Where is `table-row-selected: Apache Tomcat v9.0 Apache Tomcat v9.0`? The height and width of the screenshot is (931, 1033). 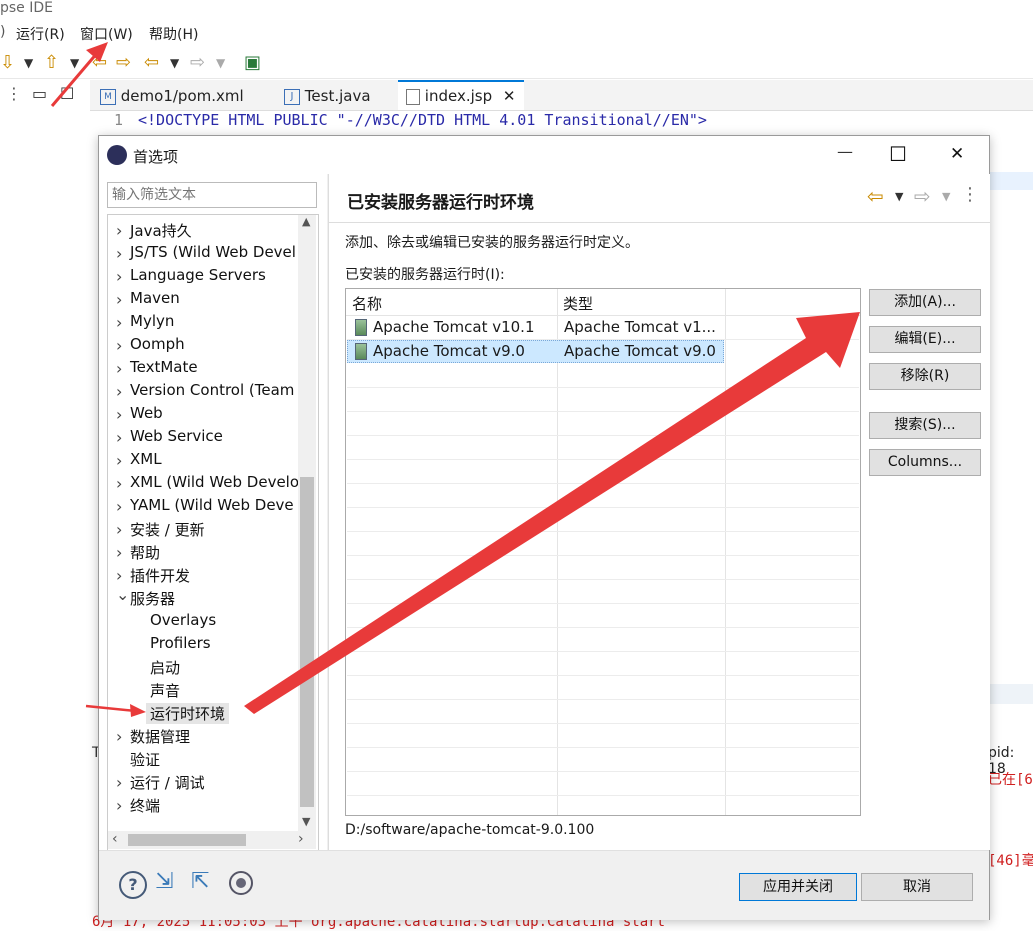
table-row-selected: Apache Tomcat v9.0 Apache Tomcat v9.0 is located at coordinates (535, 351).